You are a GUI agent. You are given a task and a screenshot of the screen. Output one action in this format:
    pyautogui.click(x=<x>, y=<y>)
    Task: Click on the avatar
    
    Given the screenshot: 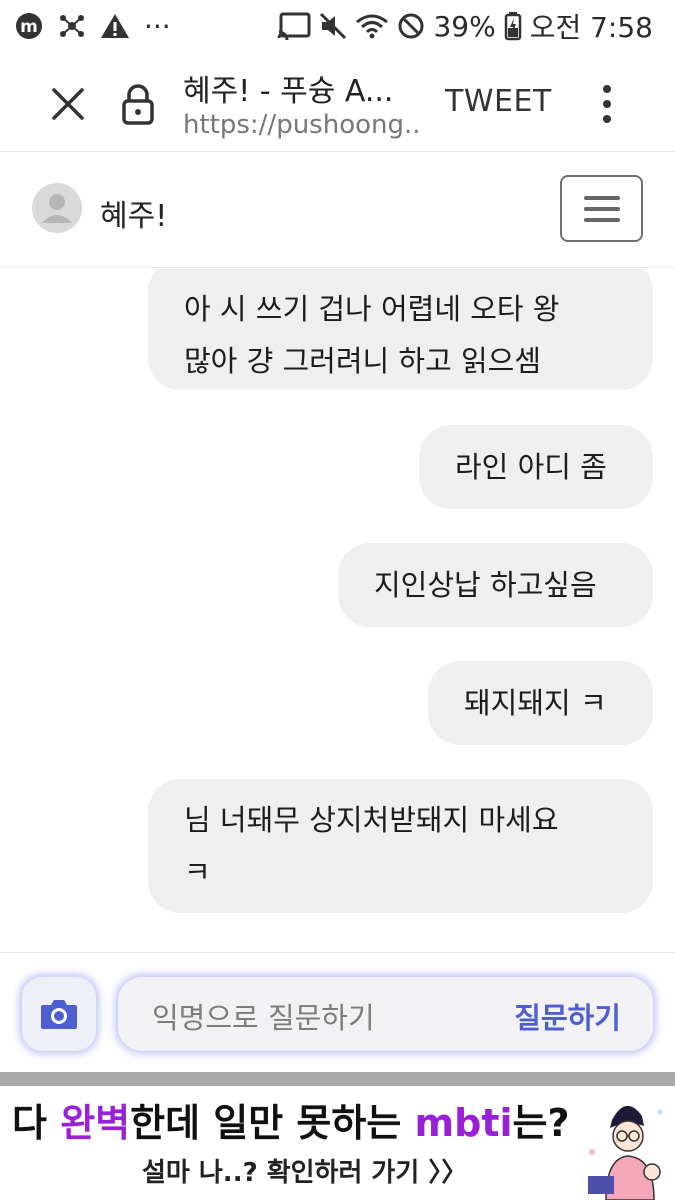 What is the action you would take?
    pyautogui.click(x=57, y=208)
    